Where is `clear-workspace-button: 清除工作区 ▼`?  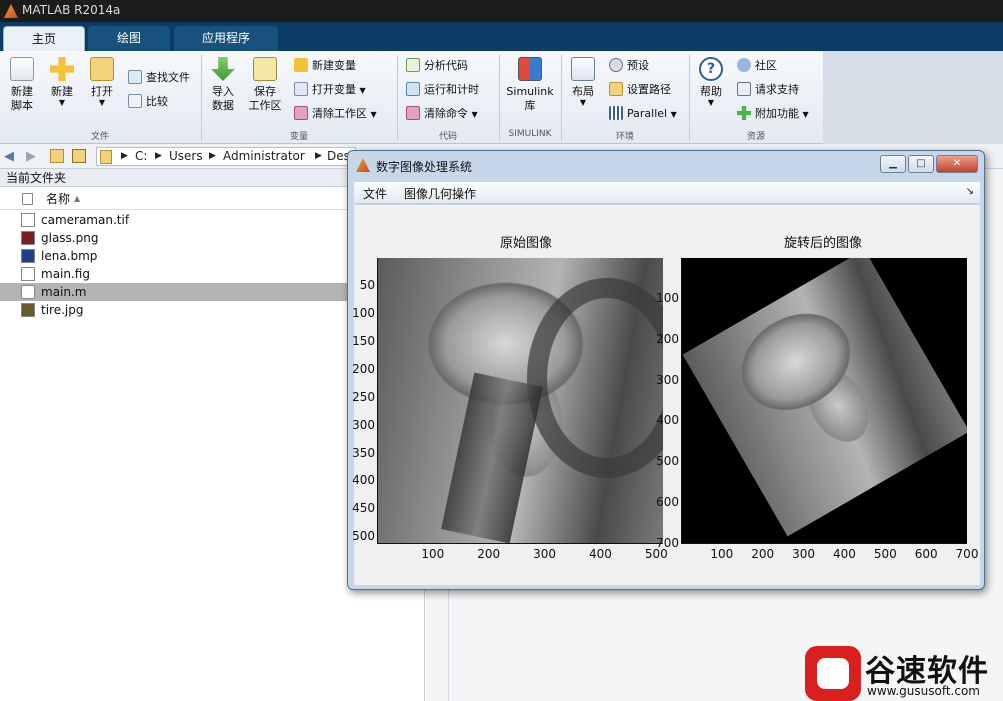 clear-workspace-button: 清除工作区 ▼ is located at coordinates (335, 114).